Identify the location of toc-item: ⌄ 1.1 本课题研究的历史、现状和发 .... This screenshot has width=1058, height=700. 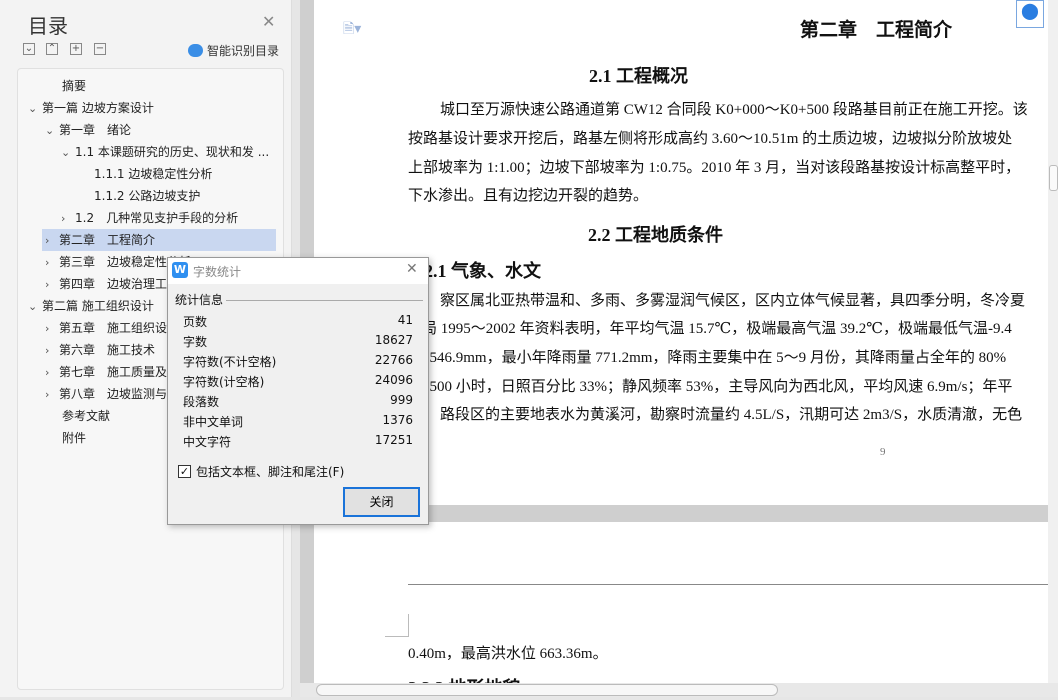
(165, 152).